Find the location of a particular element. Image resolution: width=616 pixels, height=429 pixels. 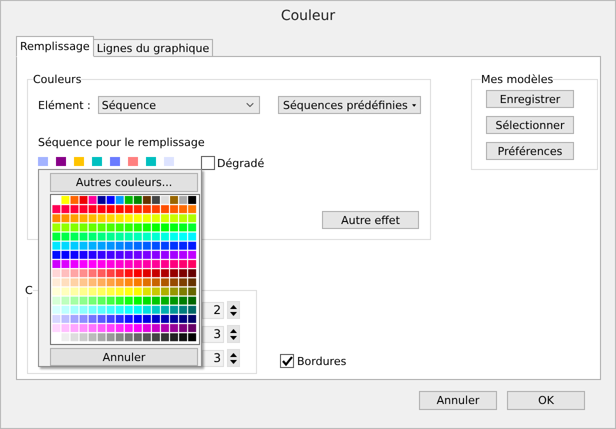

field-label: Elément : is located at coordinates (64, 105).